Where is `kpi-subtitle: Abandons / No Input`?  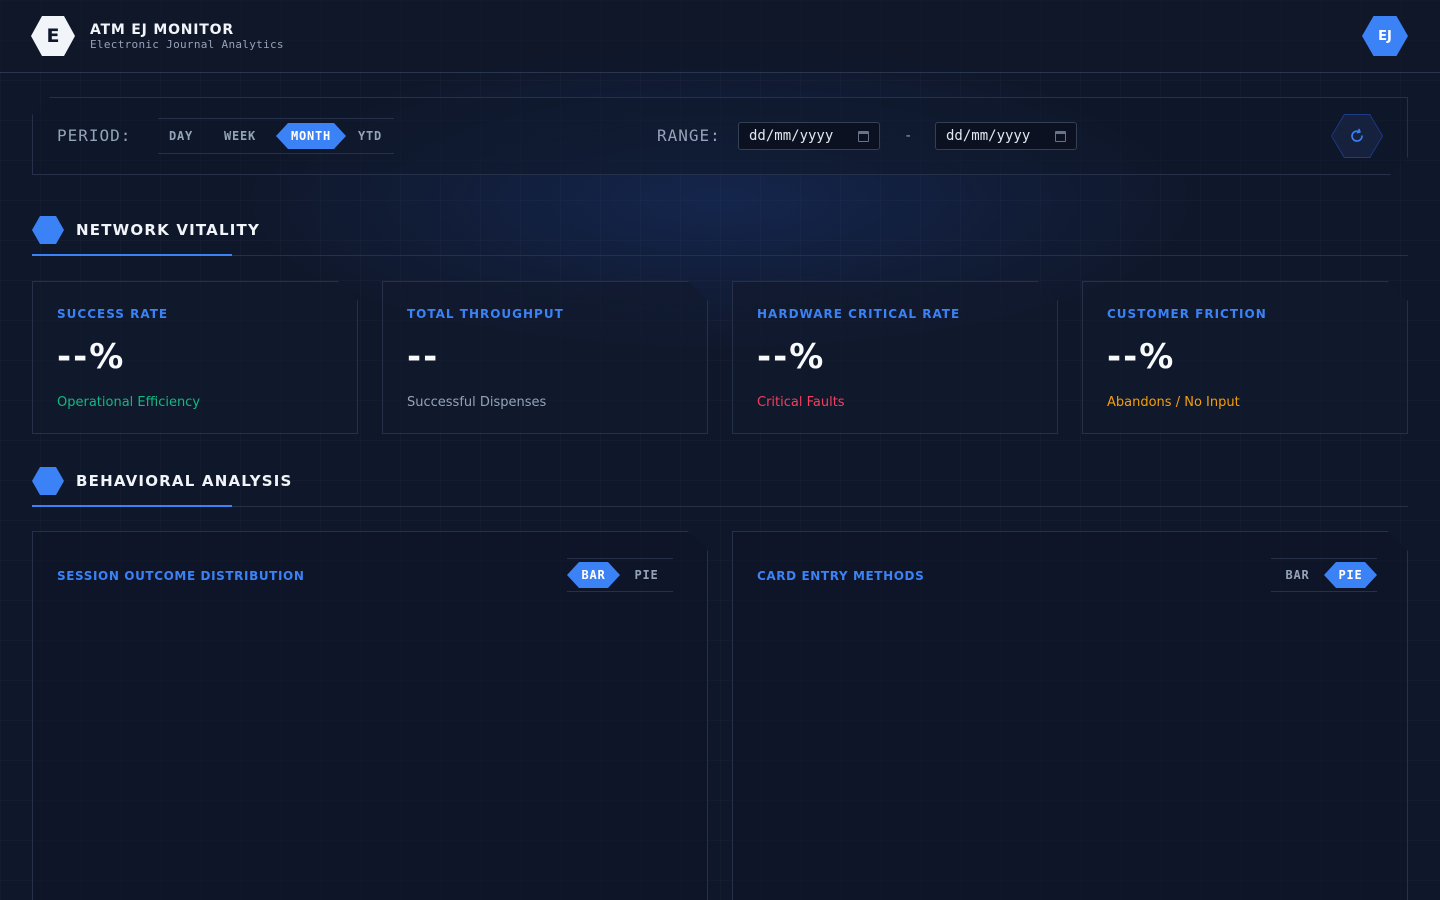
kpi-subtitle: Abandons / No Input is located at coordinates (1173, 402).